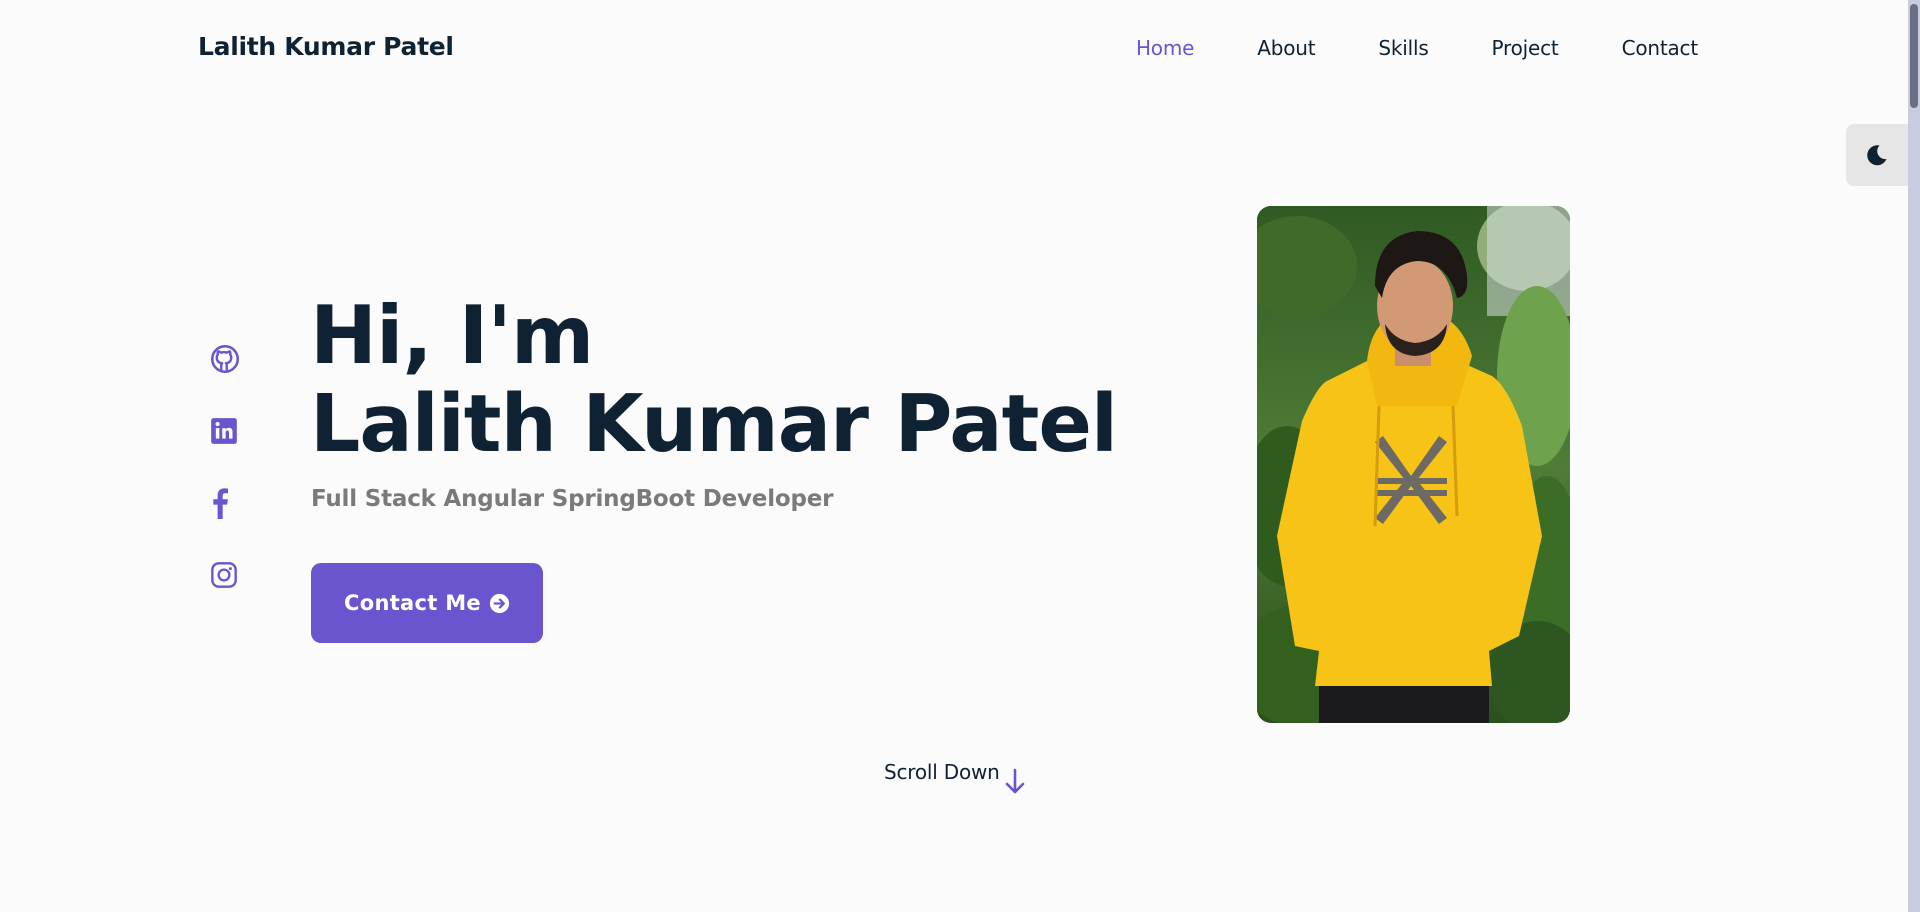  I want to click on nav-home: Home, so click(1165, 48).